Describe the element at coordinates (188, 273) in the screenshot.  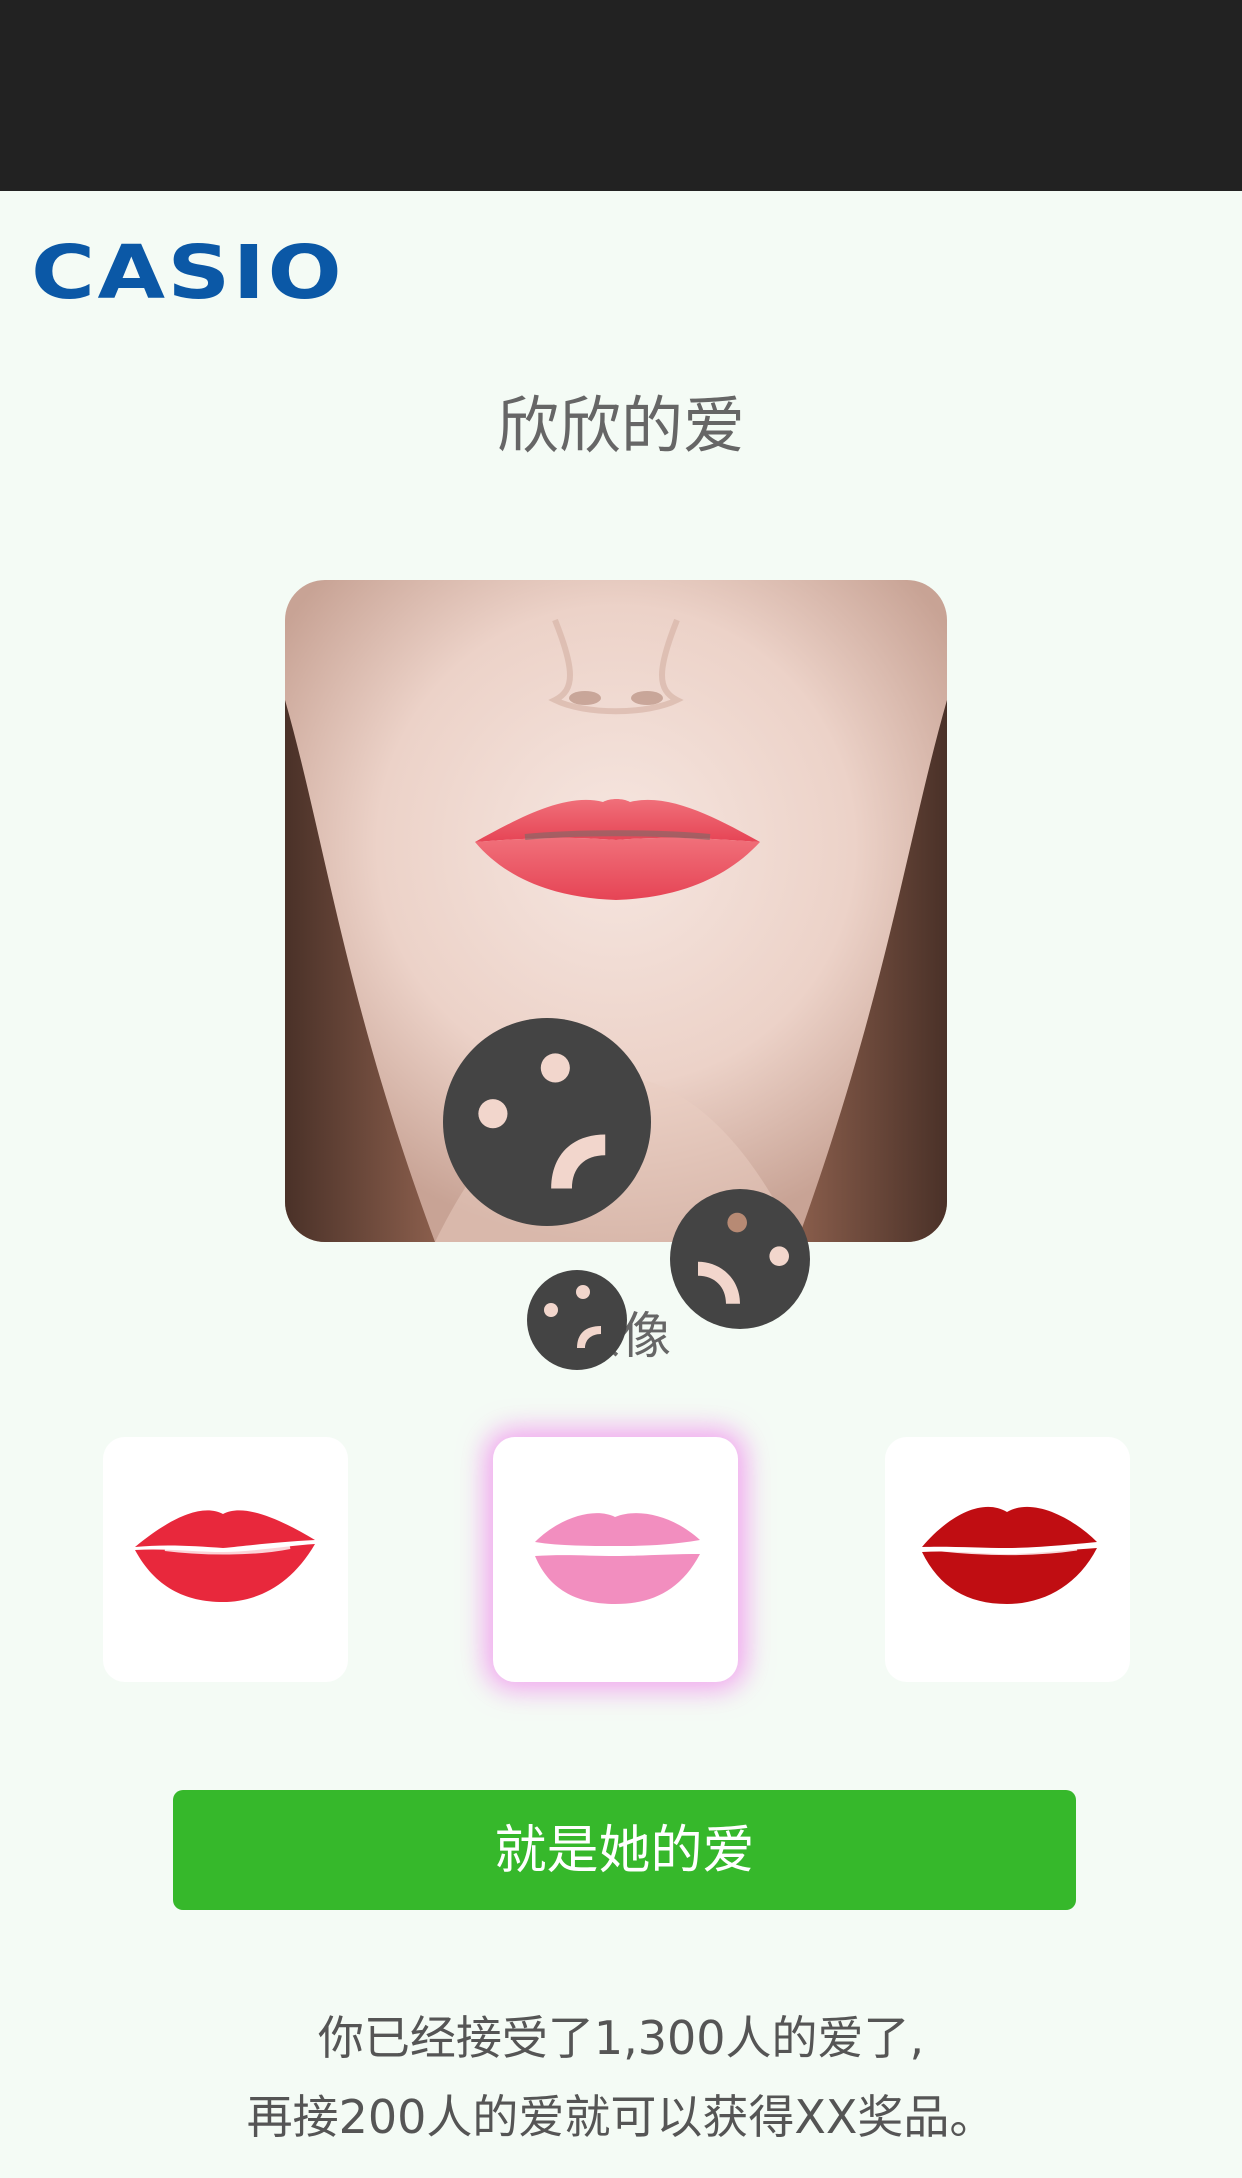
I see `casio-logo: CASIO` at that location.